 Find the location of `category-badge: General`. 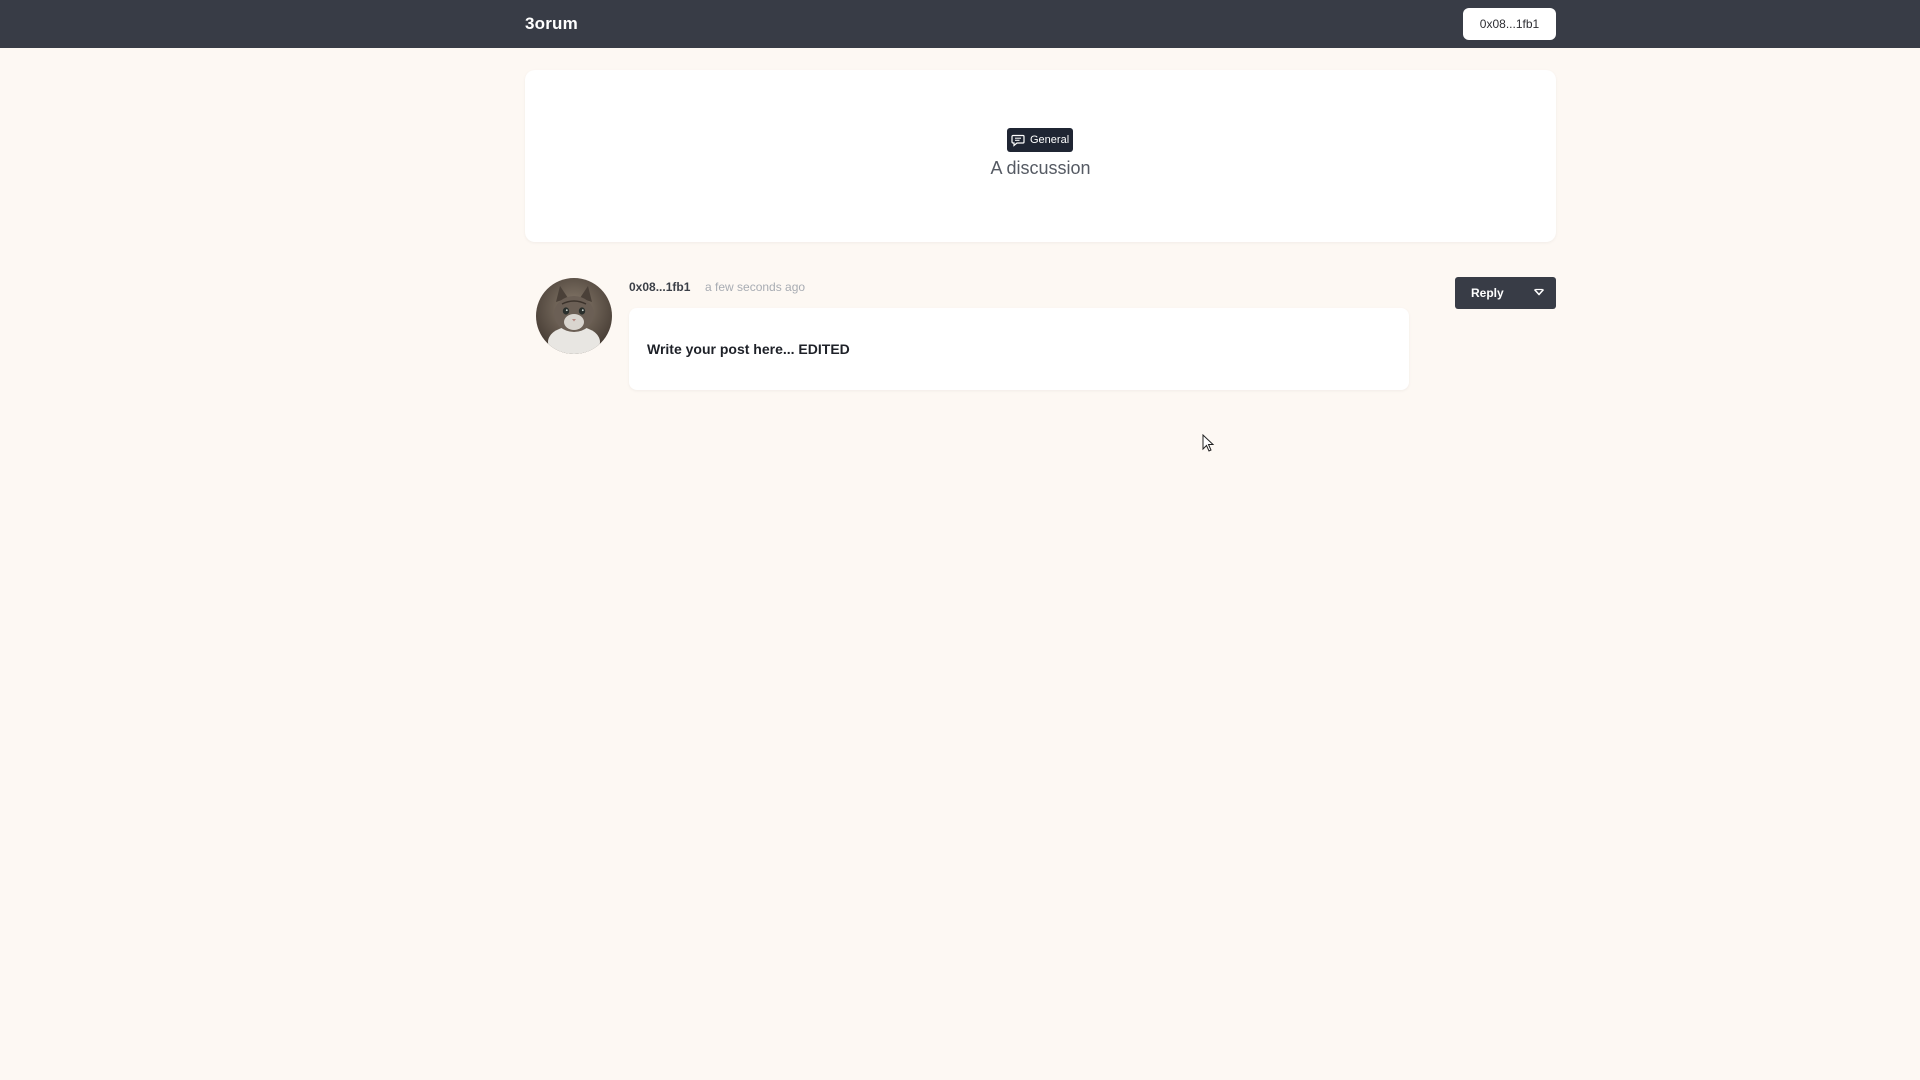

category-badge: General is located at coordinates (1040, 140).